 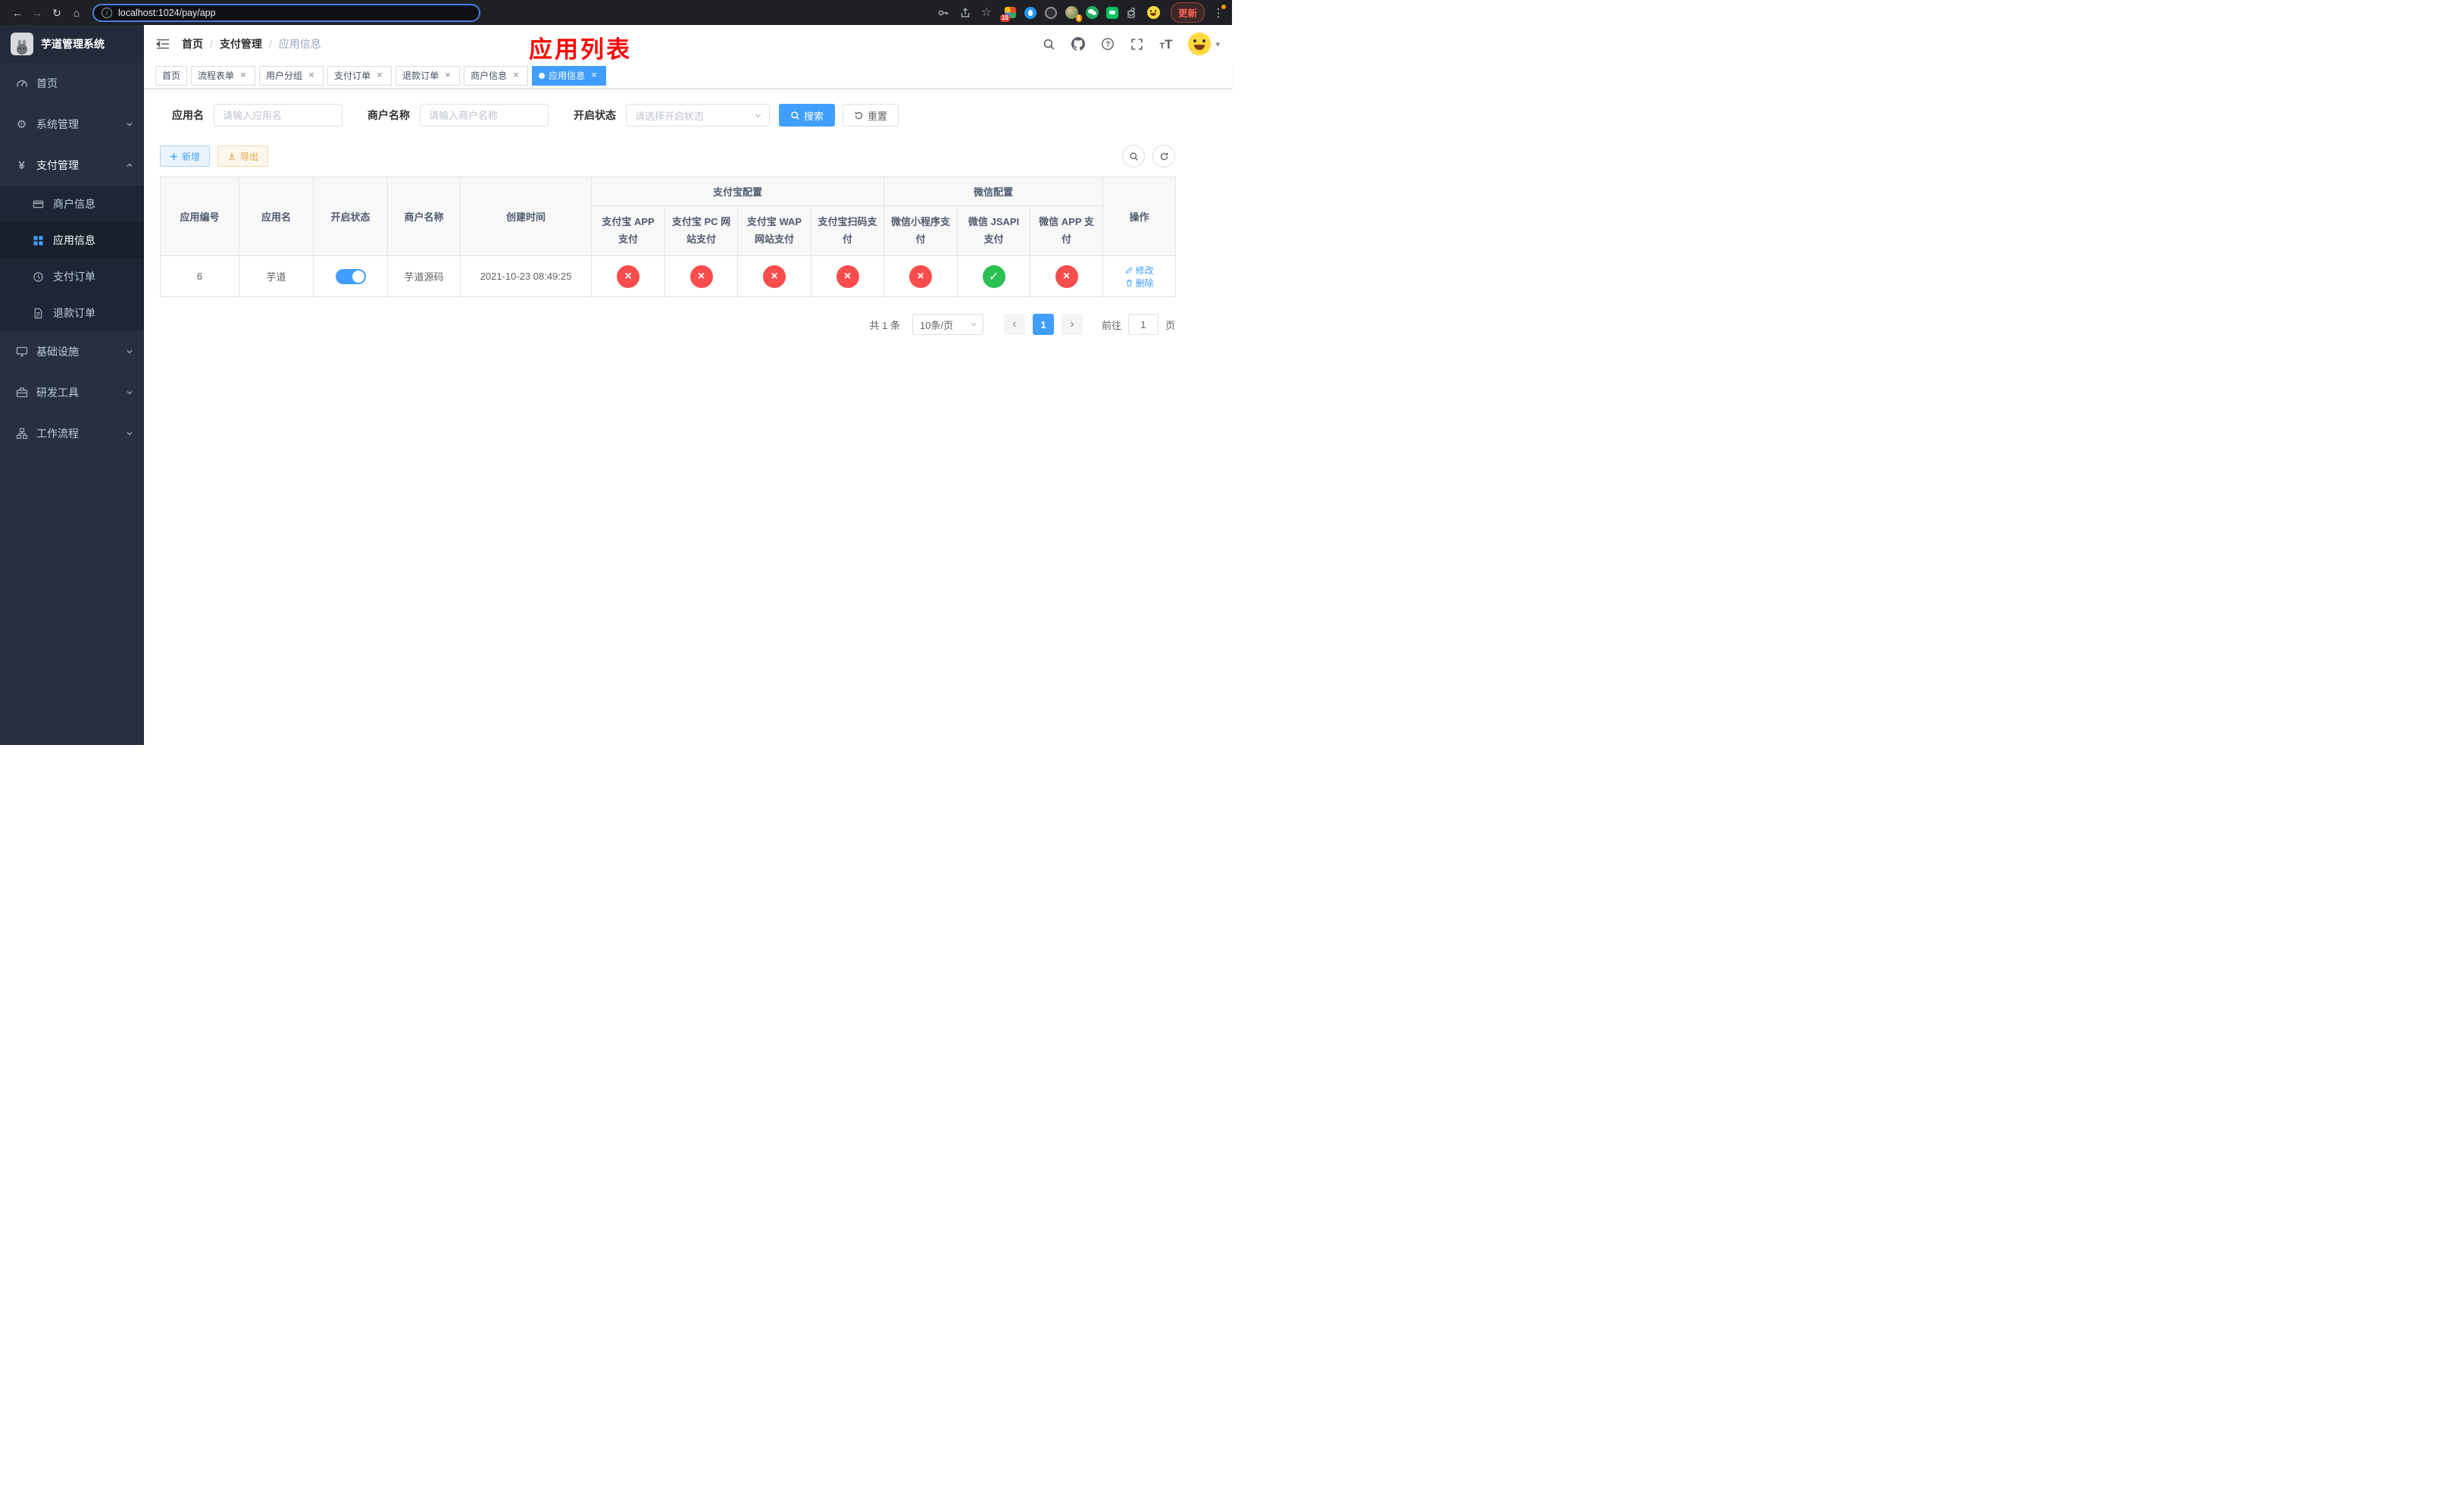 What do you see at coordinates (72, 352) in the screenshot?
I see `sidebar-item-infrastructure: 基础设施` at bounding box center [72, 352].